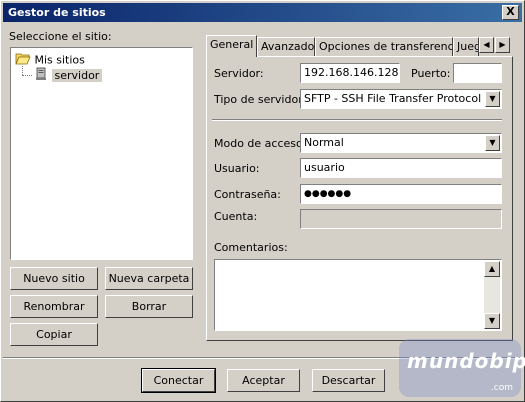 Image resolution: width=525 pixels, height=402 pixels. Describe the element at coordinates (57, 12) in the screenshot. I see `window-title: Gestor de sitios` at that location.